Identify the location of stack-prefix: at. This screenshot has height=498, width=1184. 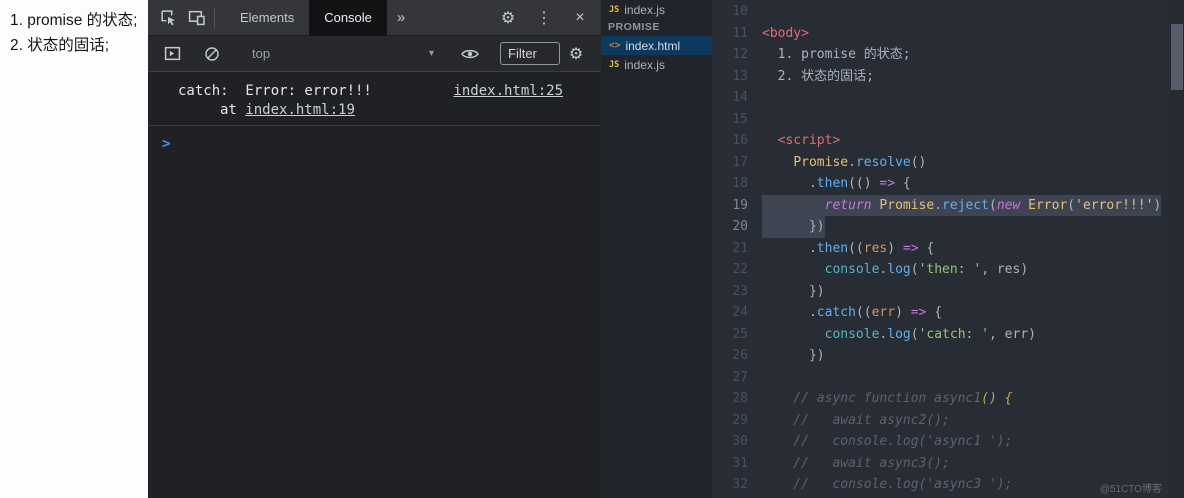
(233, 110).